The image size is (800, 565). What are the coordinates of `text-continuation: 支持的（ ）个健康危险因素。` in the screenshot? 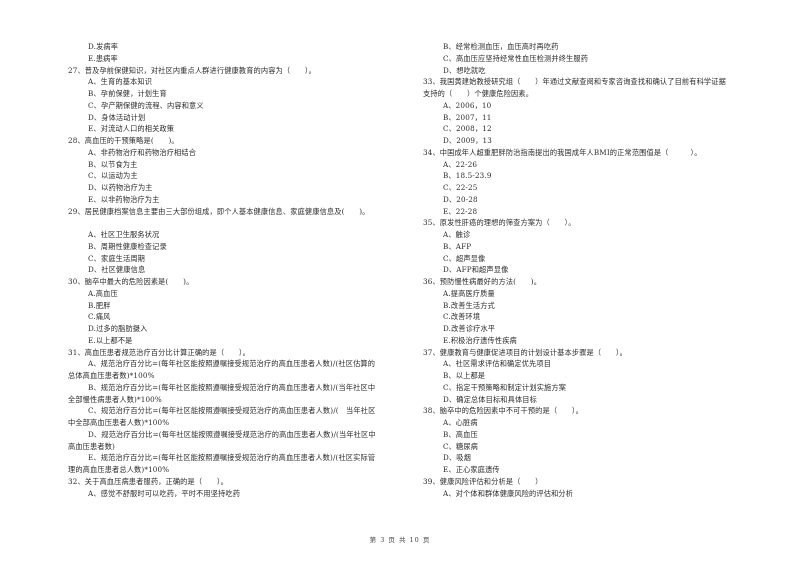 It's located at (478, 93).